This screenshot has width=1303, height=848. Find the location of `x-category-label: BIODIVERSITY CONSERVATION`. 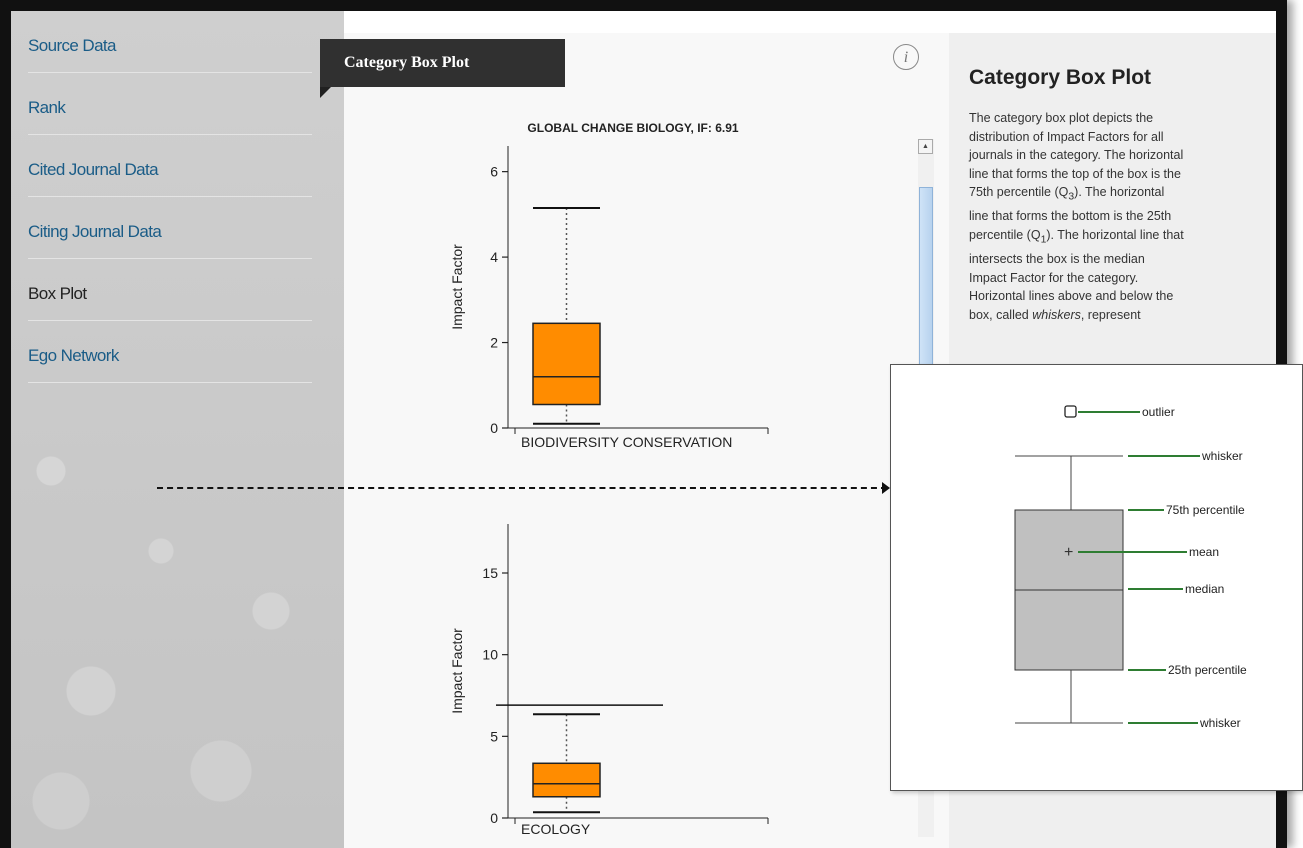

x-category-label: BIODIVERSITY CONSERVATION is located at coordinates (626, 442).